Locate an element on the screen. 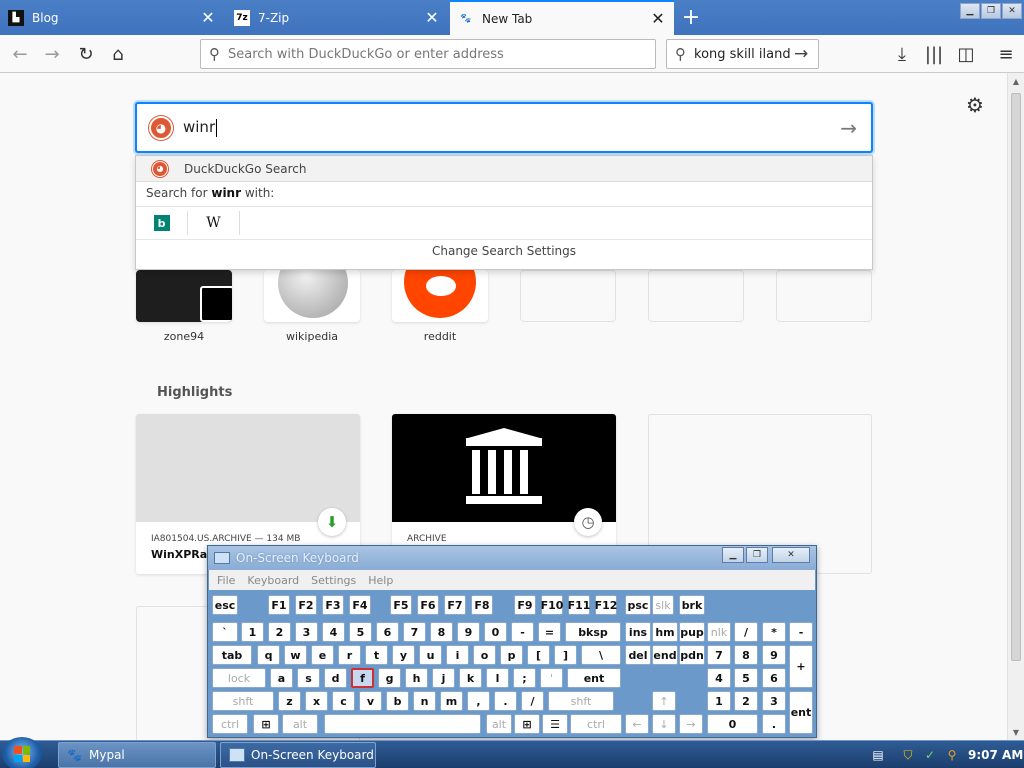  menu-keyboard: Keyboard is located at coordinates (273, 580).